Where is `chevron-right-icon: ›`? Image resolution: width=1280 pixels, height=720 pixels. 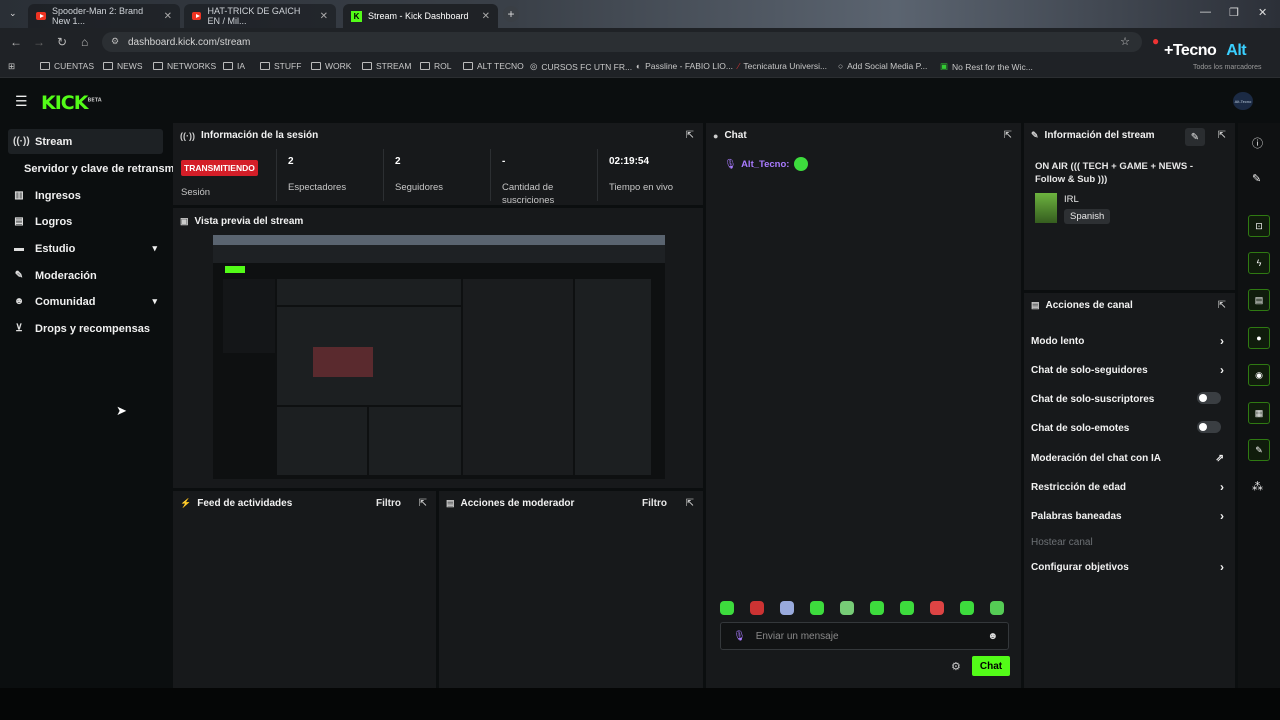 chevron-right-icon: › is located at coordinates (1222, 567).